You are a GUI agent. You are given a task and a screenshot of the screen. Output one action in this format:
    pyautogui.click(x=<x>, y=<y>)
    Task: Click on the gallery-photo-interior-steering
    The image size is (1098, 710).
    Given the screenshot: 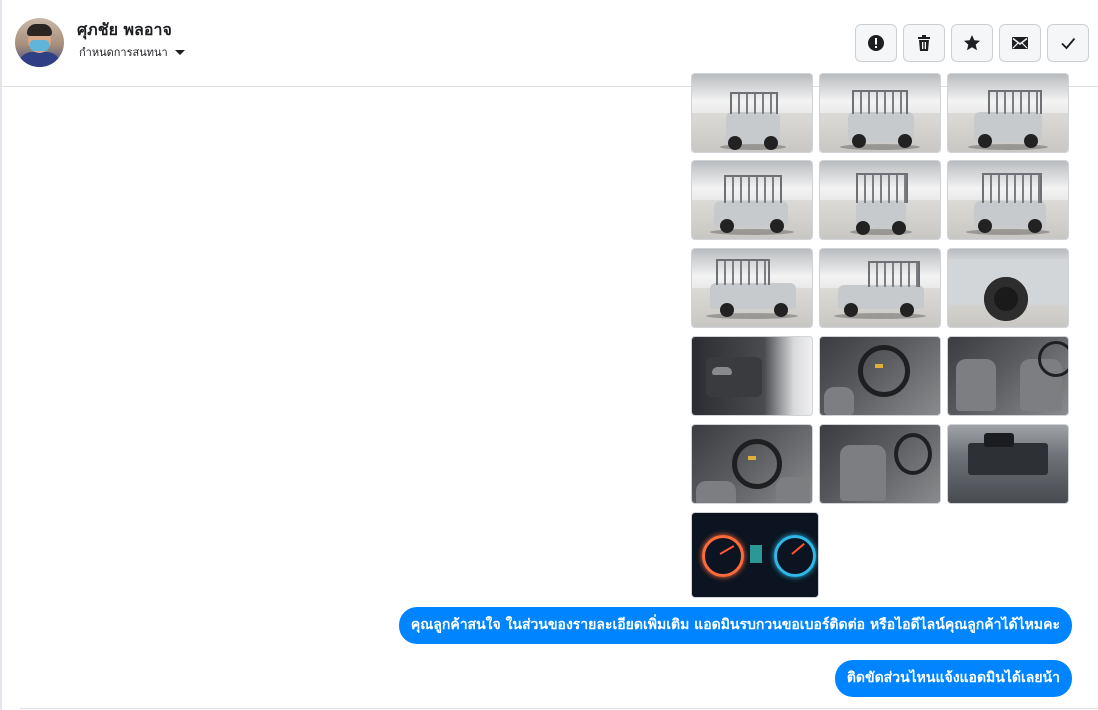 What is the action you would take?
    pyautogui.click(x=880, y=376)
    